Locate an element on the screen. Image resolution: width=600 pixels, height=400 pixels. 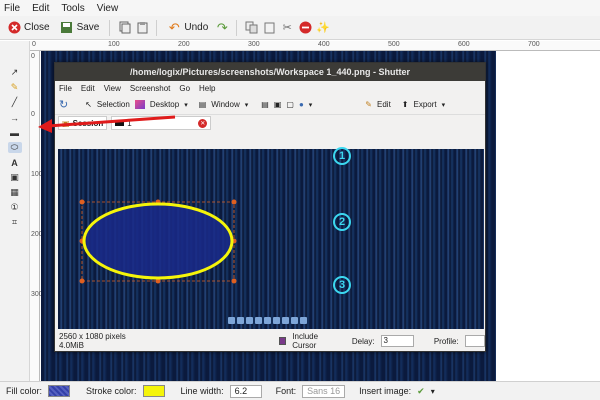
ruler-tick-label: 600 is located at coordinates (464, 44).